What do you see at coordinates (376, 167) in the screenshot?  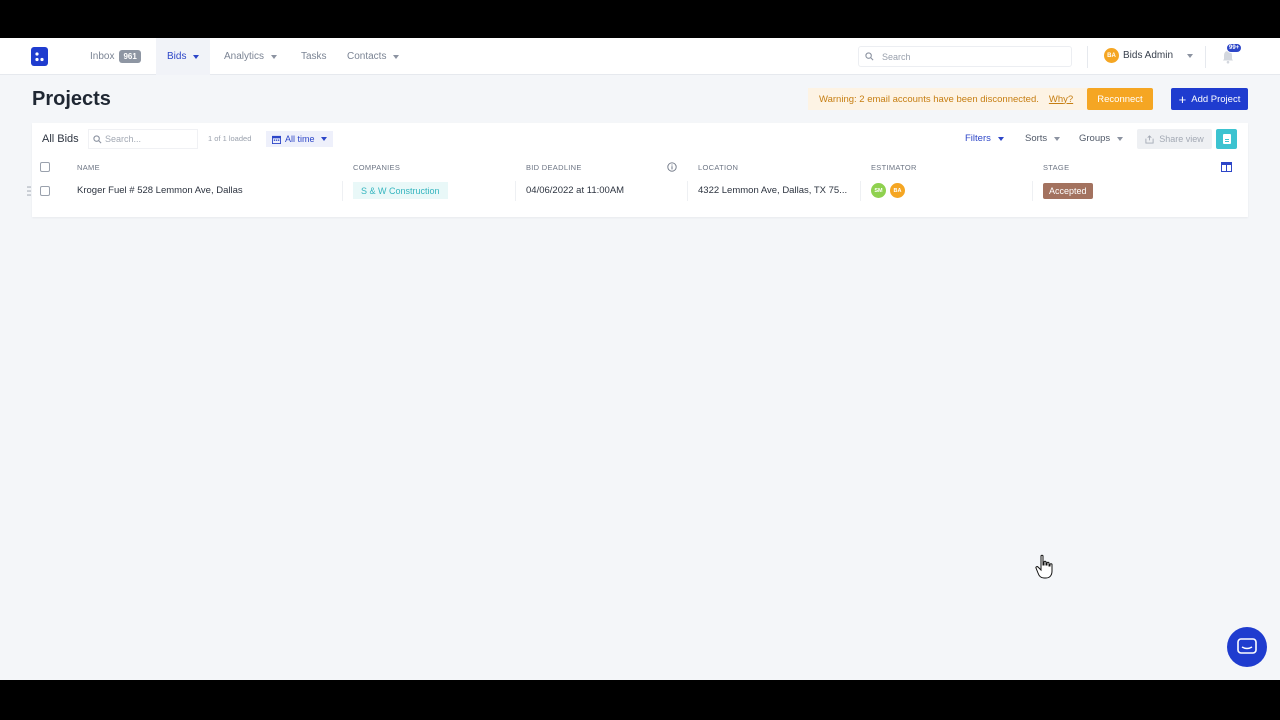 I see `column-header-companies: COMPANIES` at bounding box center [376, 167].